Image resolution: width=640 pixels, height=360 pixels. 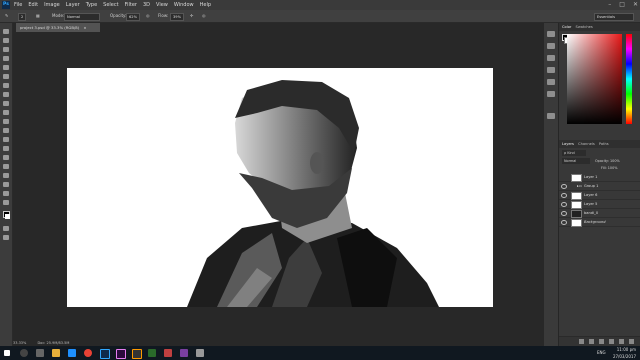 I want to click on file-explorer-icon, so click(x=56, y=353).